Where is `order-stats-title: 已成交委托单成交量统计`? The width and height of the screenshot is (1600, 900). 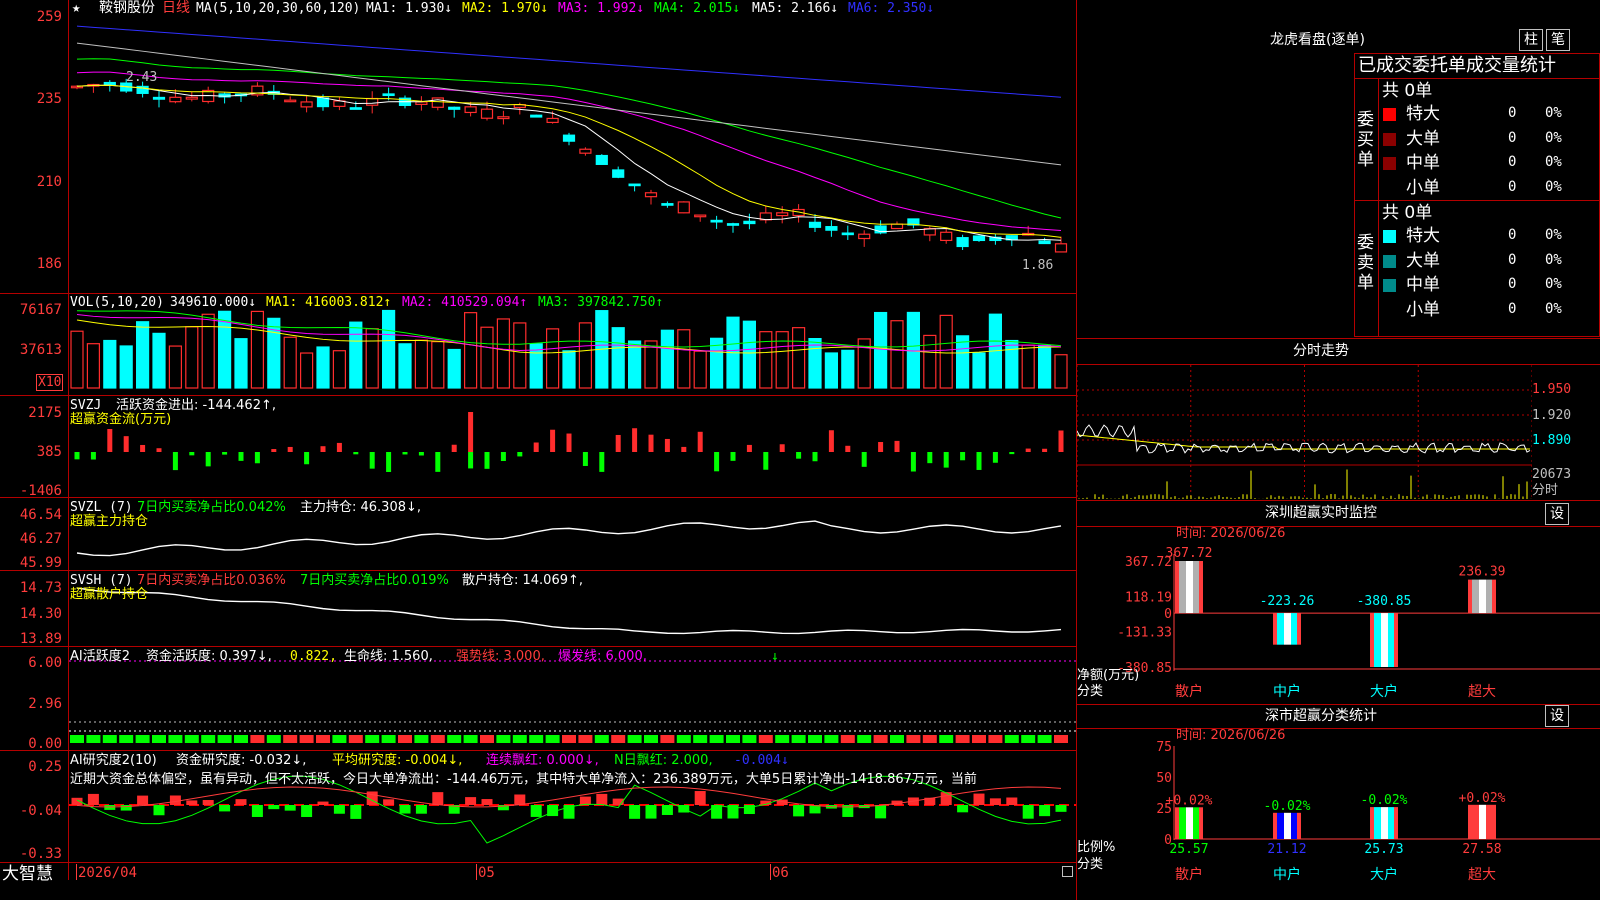 order-stats-title: 已成交委托单成交量统计 is located at coordinates (1457, 65).